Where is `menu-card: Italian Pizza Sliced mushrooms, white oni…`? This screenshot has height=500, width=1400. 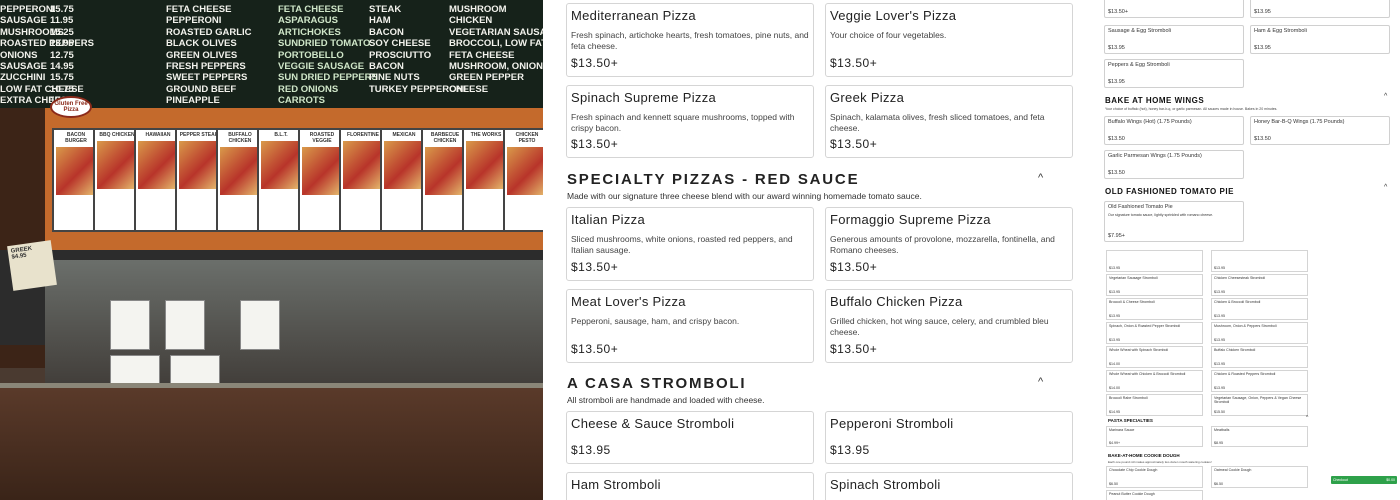
menu-card: Italian Pizza Sliced mushrooms, white oni… is located at coordinates (690, 244).